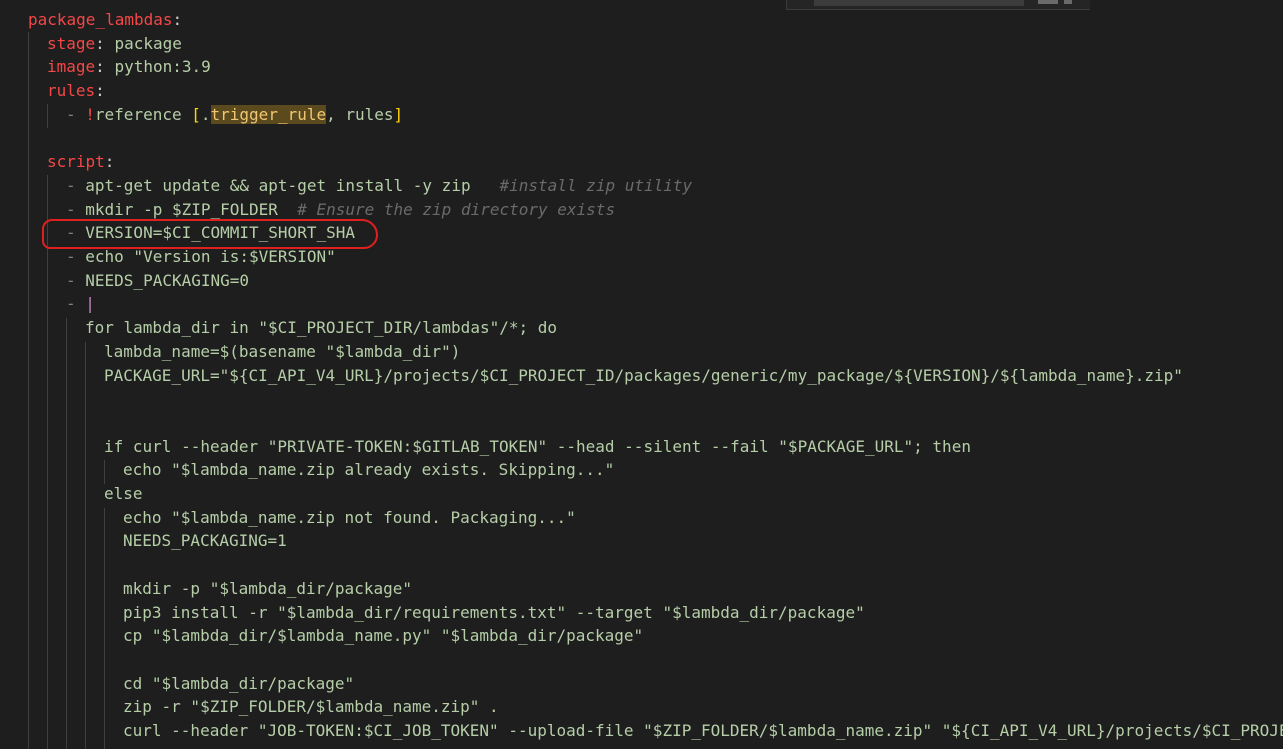  What do you see at coordinates (210, 256) in the screenshot?
I see `code-token: echo "Version is:$VERSION"` at bounding box center [210, 256].